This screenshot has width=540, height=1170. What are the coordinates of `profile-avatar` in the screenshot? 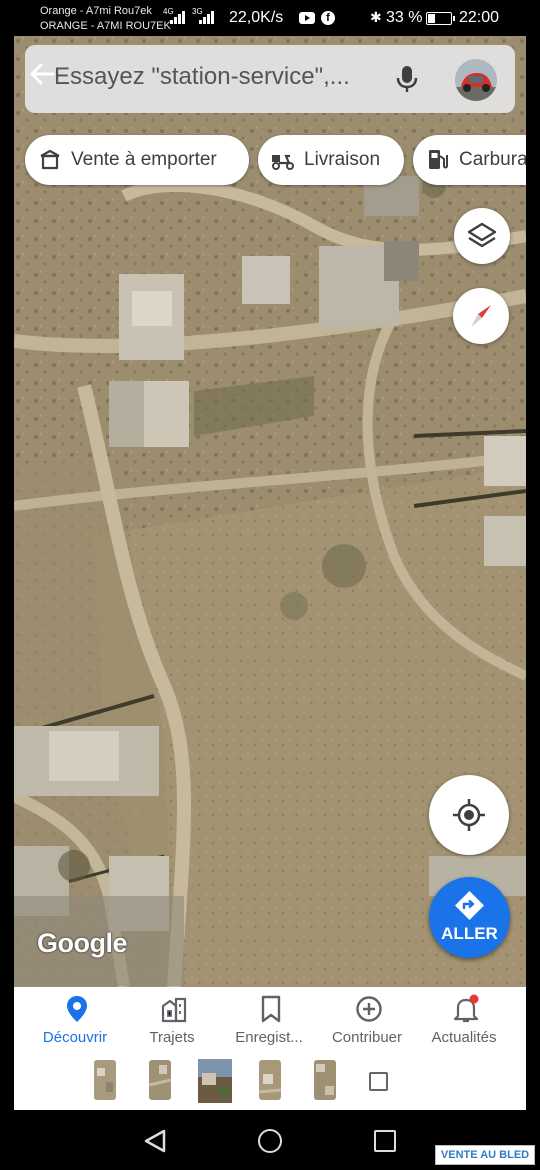 It's located at (476, 80).